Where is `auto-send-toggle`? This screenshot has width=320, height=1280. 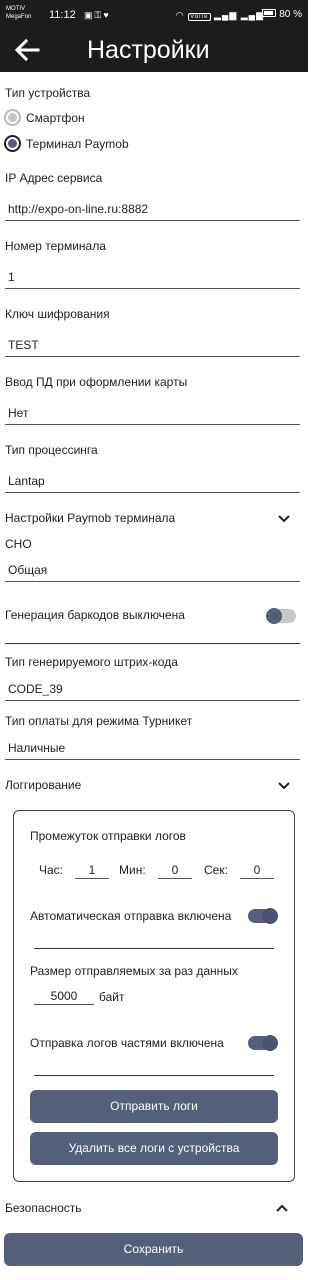
auto-send-toggle is located at coordinates (263, 916).